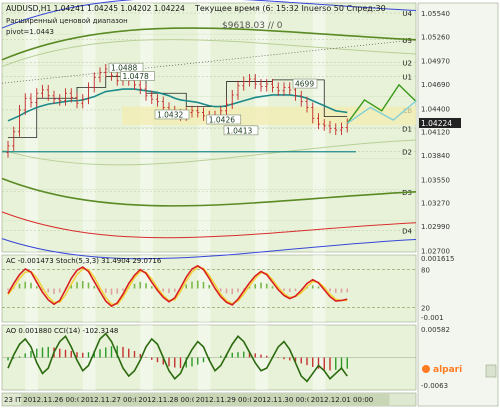 The width and height of the screenshot is (500, 412). I want to click on price-axis-label: 1.03840, so click(435, 156).